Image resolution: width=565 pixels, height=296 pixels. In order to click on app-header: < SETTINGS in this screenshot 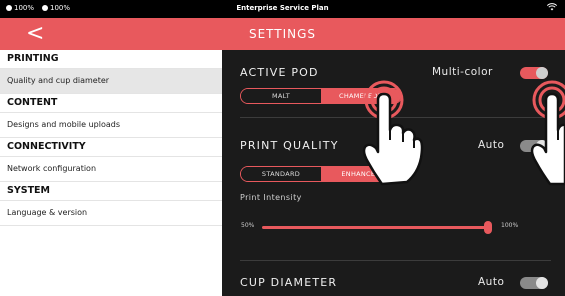, I will do `click(282, 34)`.